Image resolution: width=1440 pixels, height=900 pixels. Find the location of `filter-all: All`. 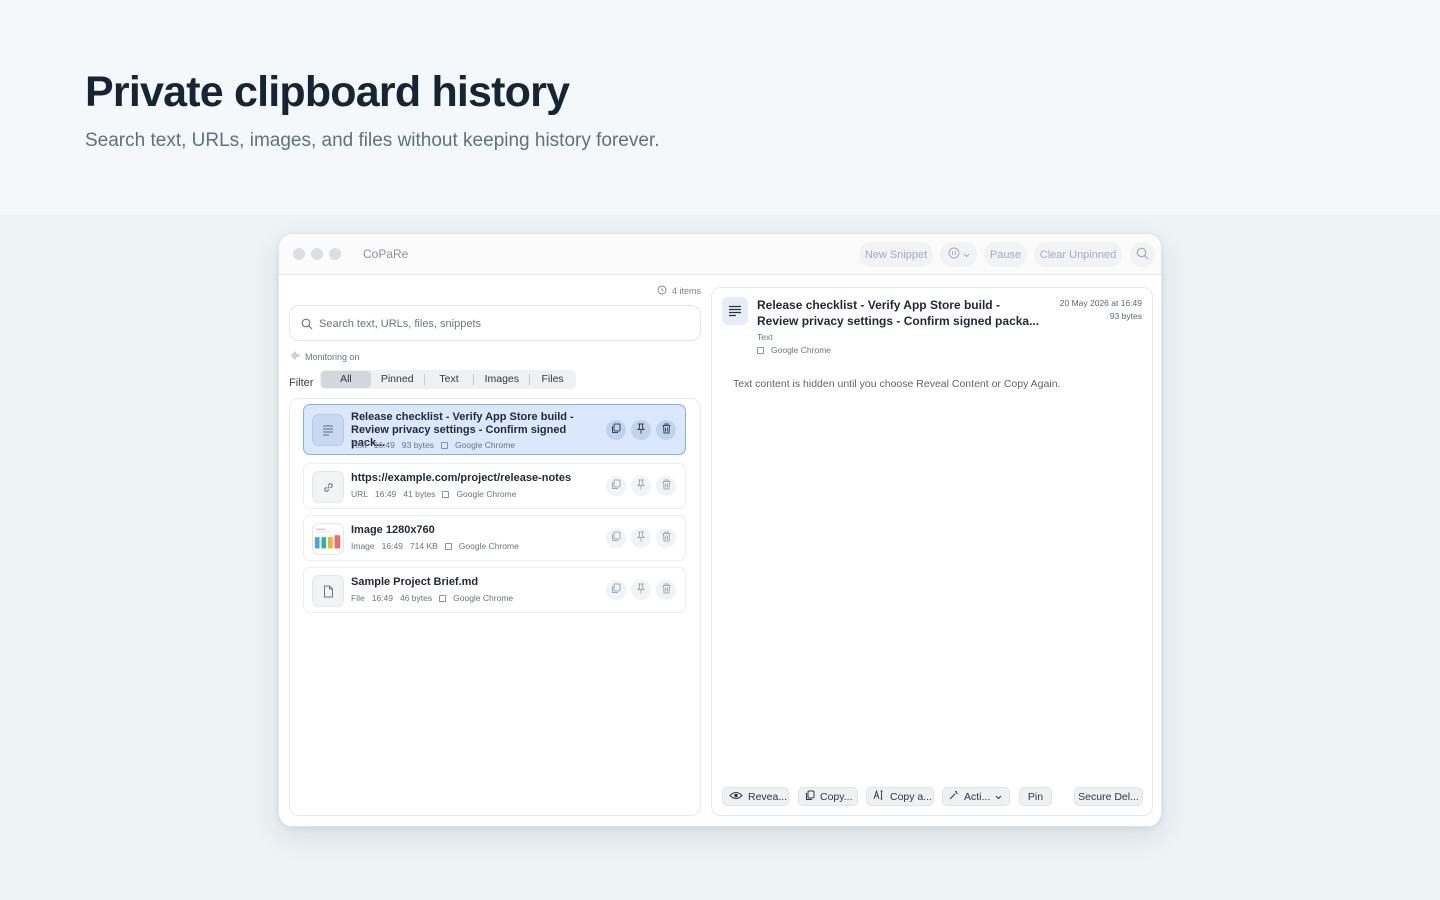

filter-all: All is located at coordinates (346, 379).